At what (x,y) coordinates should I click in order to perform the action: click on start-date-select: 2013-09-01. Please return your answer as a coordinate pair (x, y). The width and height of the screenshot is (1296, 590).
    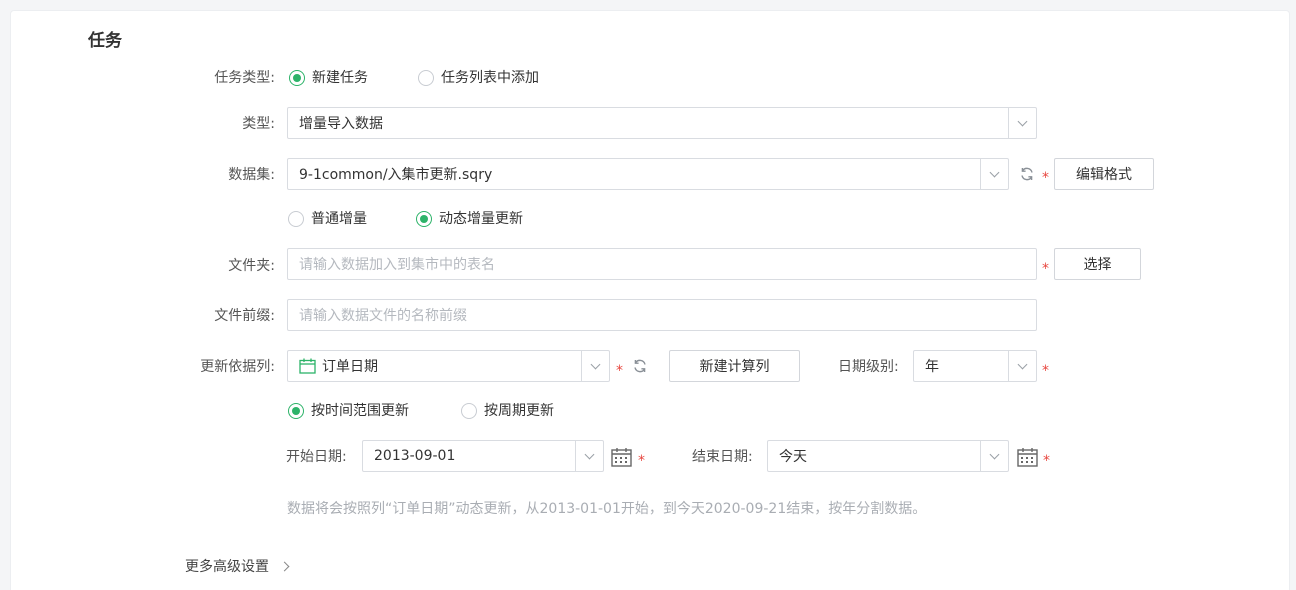
    Looking at the image, I should click on (483, 456).